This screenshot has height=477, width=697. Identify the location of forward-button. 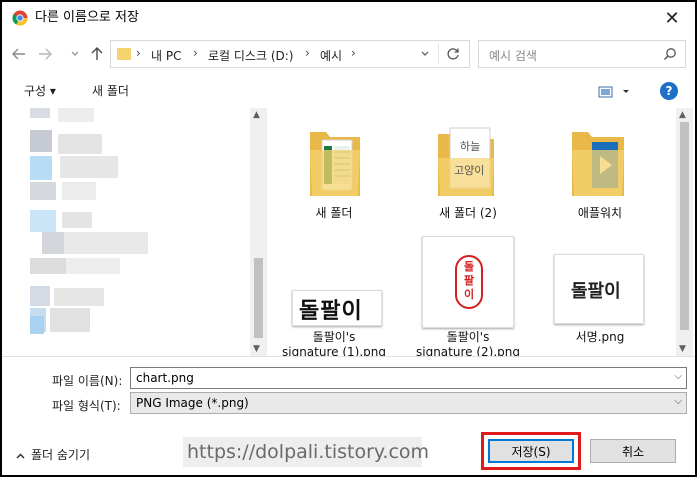
(45, 54).